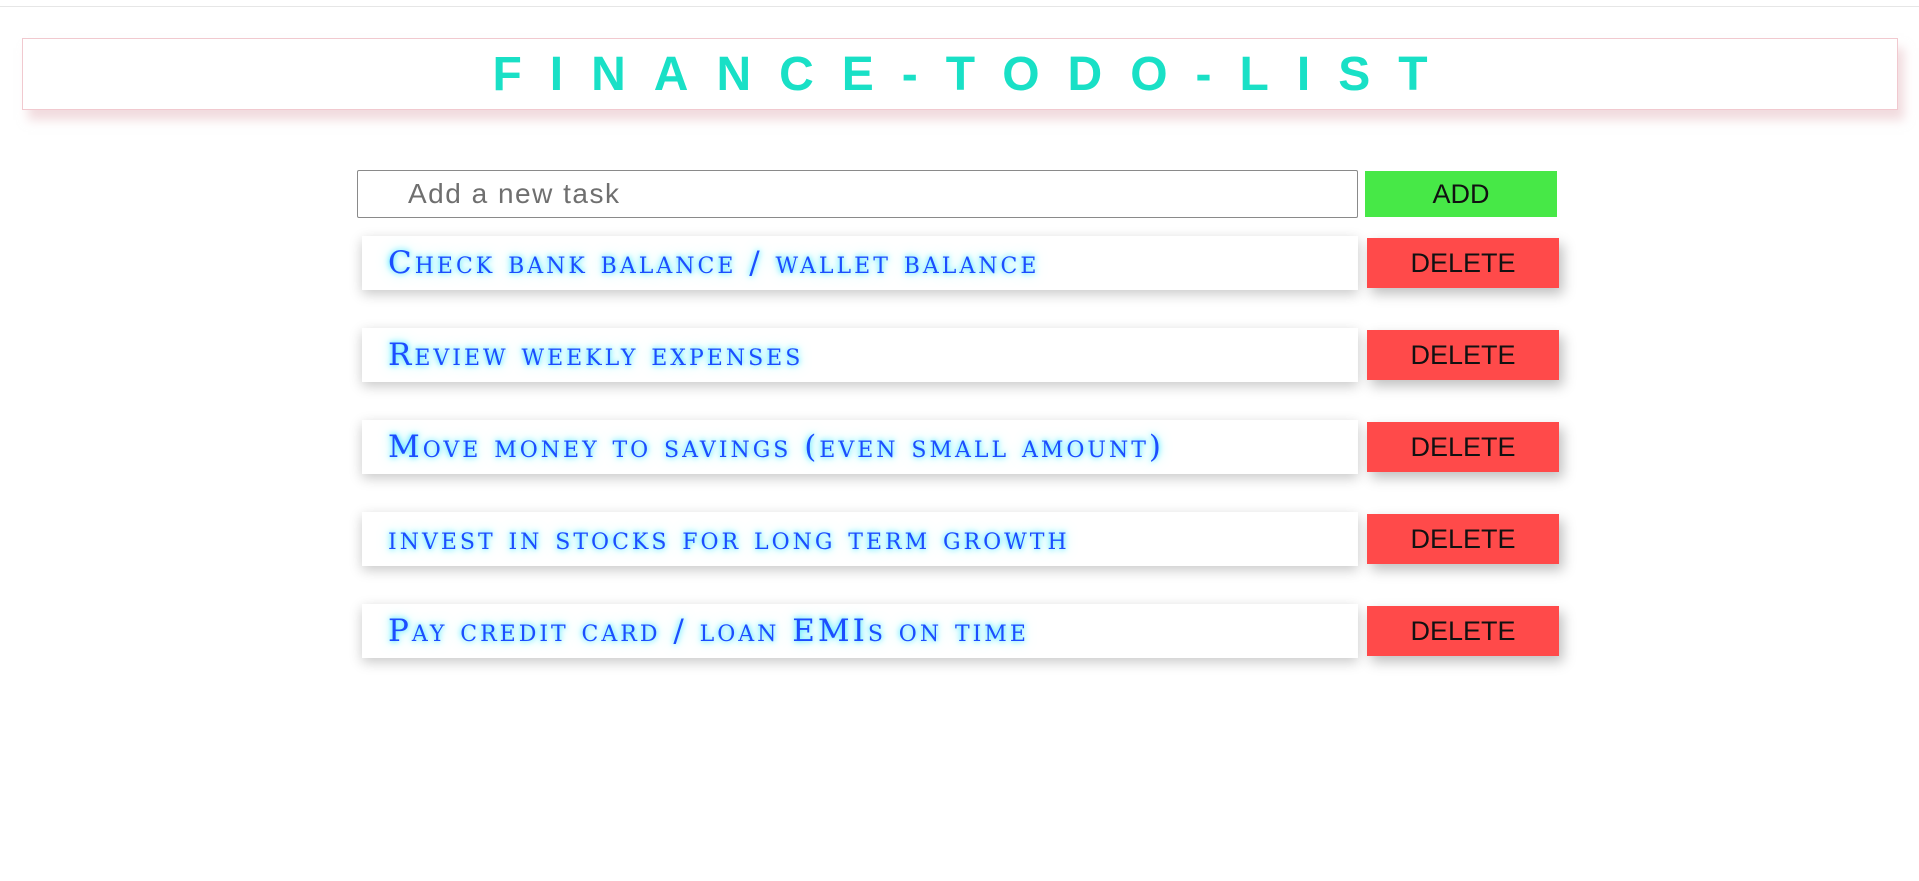 Image resolution: width=1919 pixels, height=881 pixels. I want to click on add-task-row: ADD, so click(957, 194).